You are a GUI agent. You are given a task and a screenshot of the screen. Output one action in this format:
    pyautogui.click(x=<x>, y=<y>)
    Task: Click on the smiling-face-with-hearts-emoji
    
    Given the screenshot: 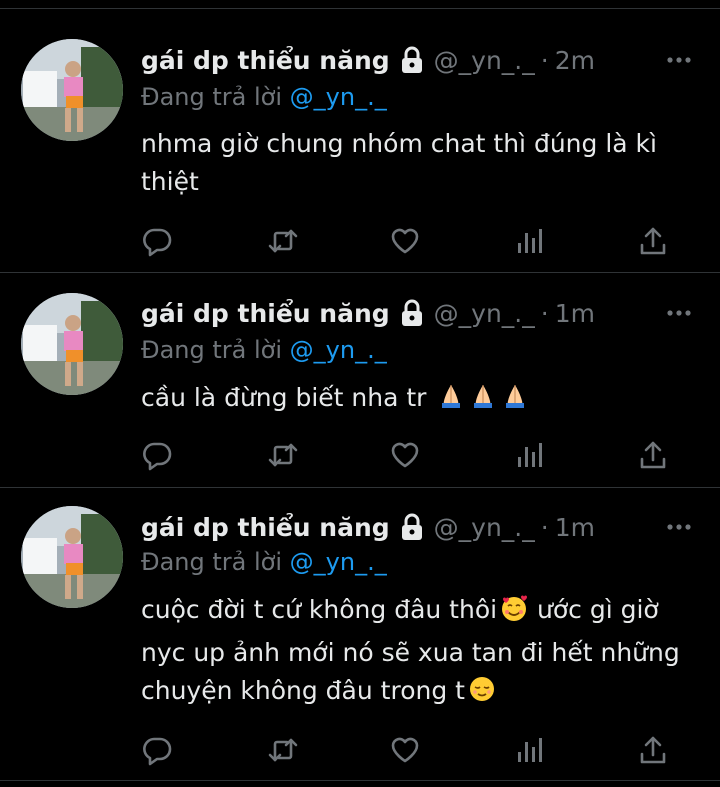 What is the action you would take?
    pyautogui.click(x=514, y=613)
    